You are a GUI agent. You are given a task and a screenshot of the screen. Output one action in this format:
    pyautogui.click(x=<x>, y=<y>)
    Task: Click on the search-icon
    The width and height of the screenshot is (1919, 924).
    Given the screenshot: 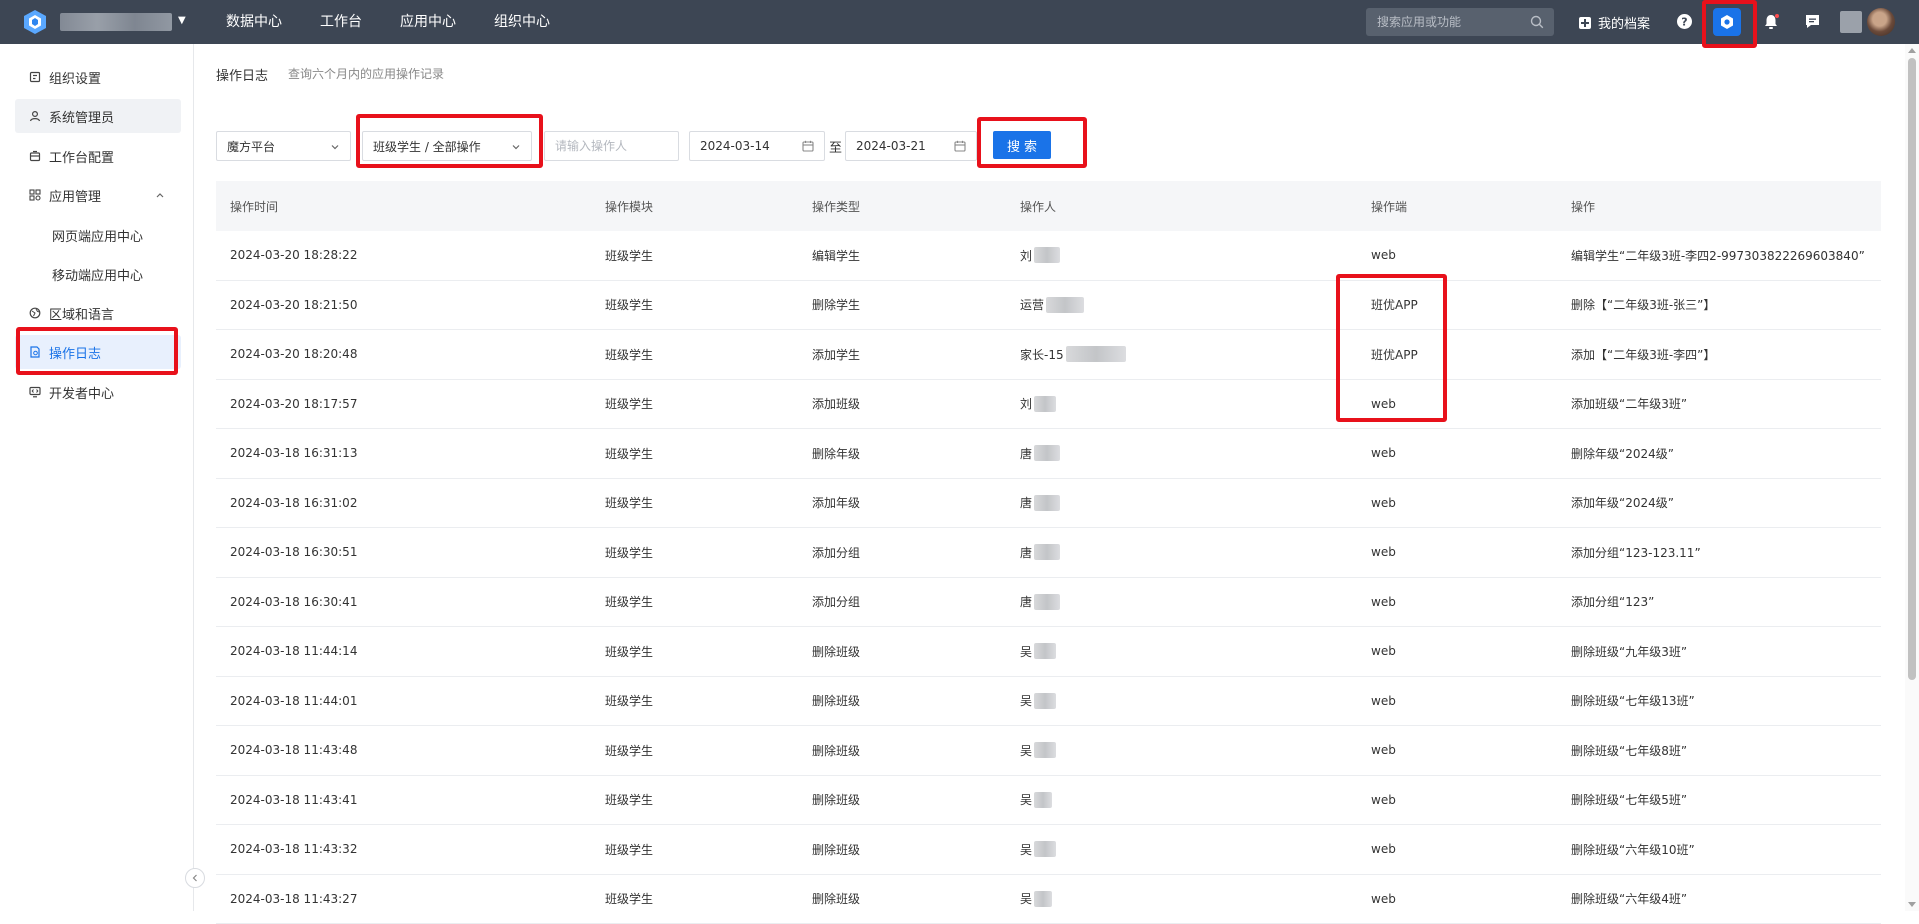 What is the action you would take?
    pyautogui.click(x=1537, y=22)
    